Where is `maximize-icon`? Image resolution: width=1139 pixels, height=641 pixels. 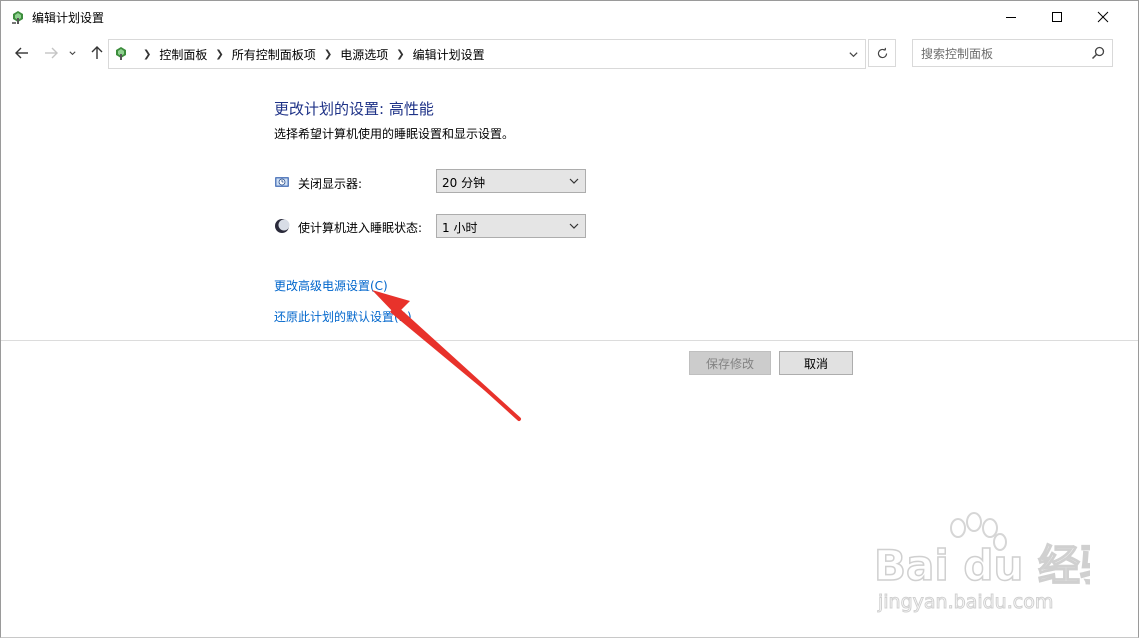 maximize-icon is located at coordinates (1057, 17).